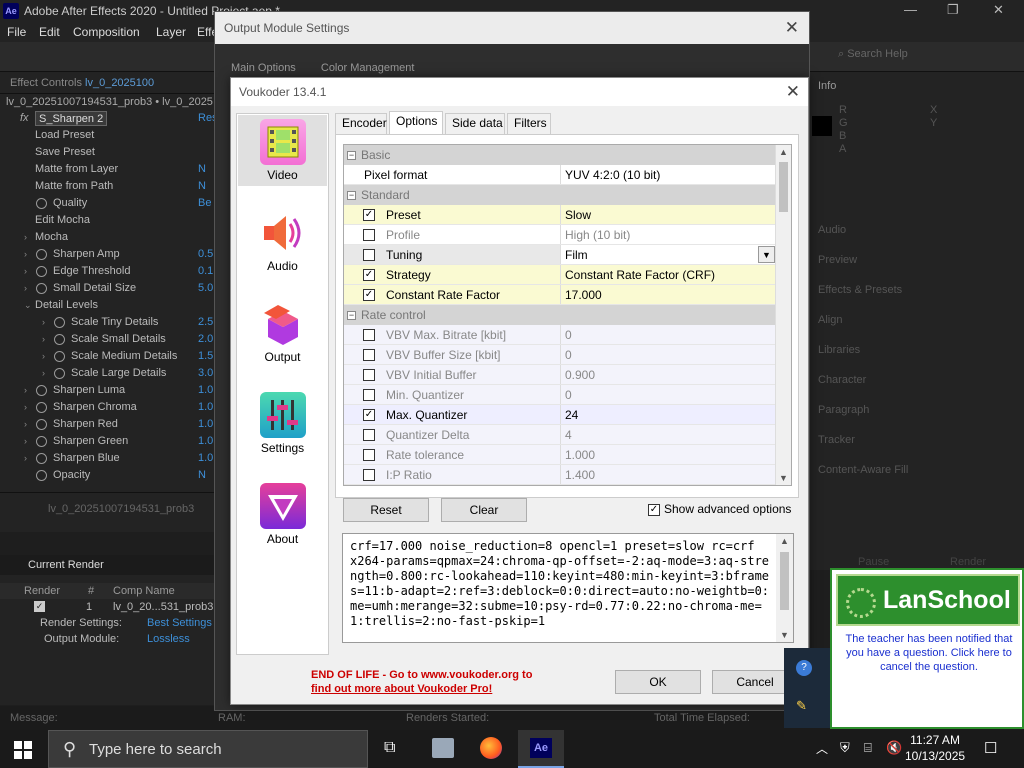 The width and height of the screenshot is (1024, 768). What do you see at coordinates (107, 424) in the screenshot?
I see `effect-property-row: › Sharpen Red 1.0` at bounding box center [107, 424].